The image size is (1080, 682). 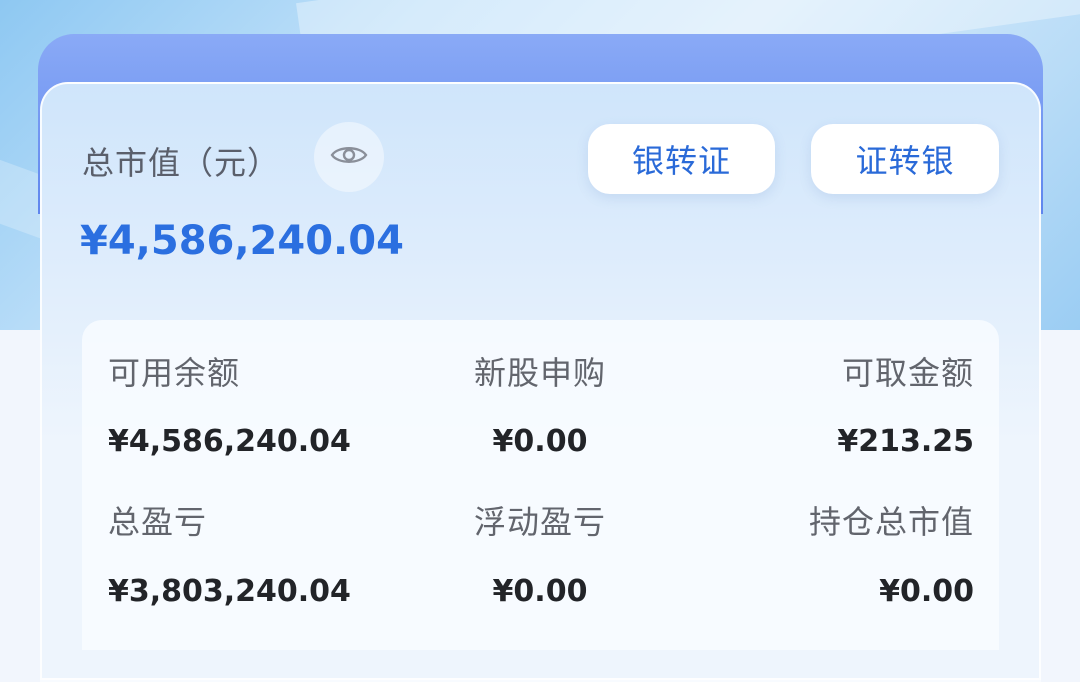 What do you see at coordinates (681, 159) in the screenshot?
I see `bank-to-securities-button: 银转证` at bounding box center [681, 159].